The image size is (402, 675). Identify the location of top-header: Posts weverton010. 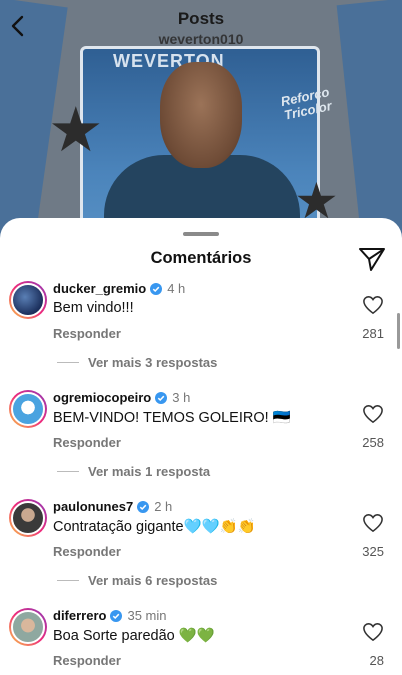
(201, 29).